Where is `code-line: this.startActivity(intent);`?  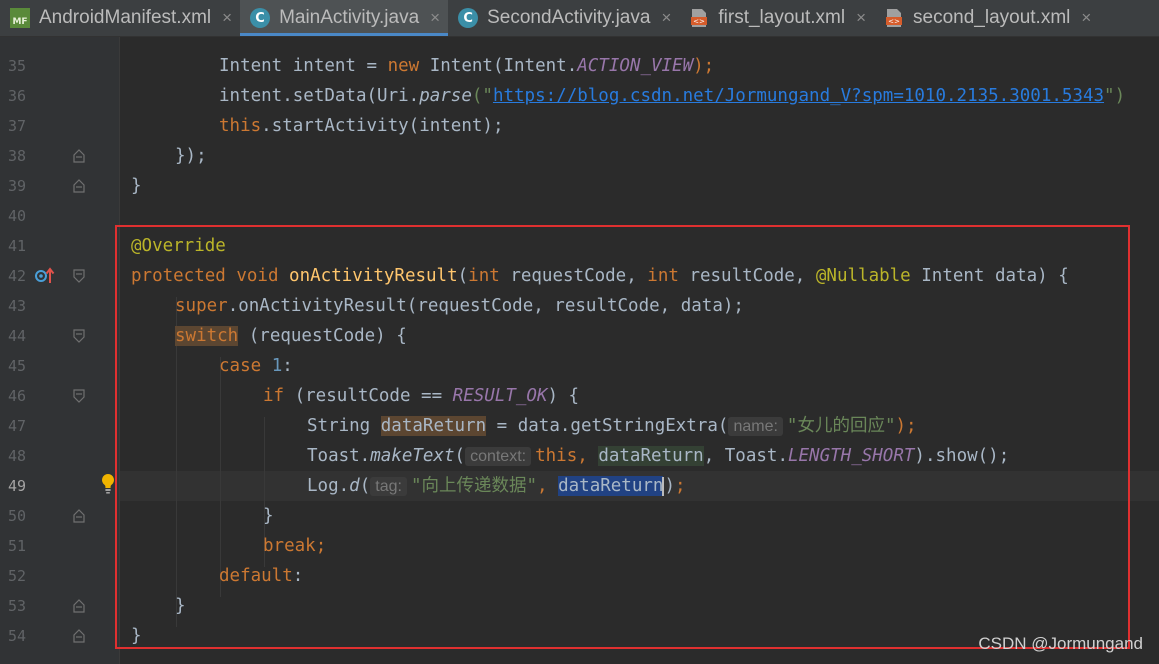 code-line: this.startActivity(intent); is located at coordinates (361, 126).